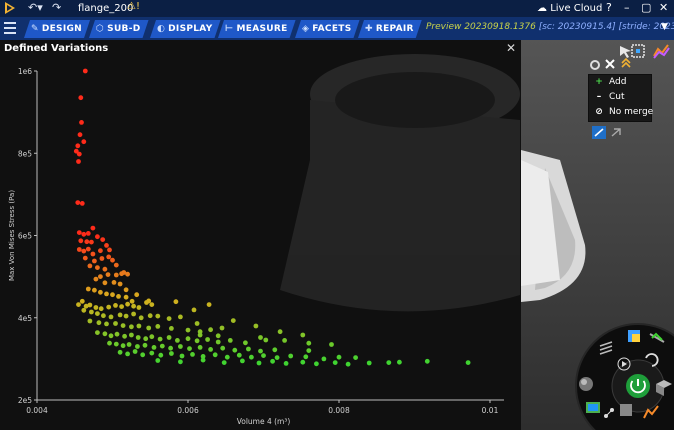 The height and width of the screenshot is (430, 674). Describe the element at coordinates (595, 65) in the screenshot. I see `gear-icon` at that location.